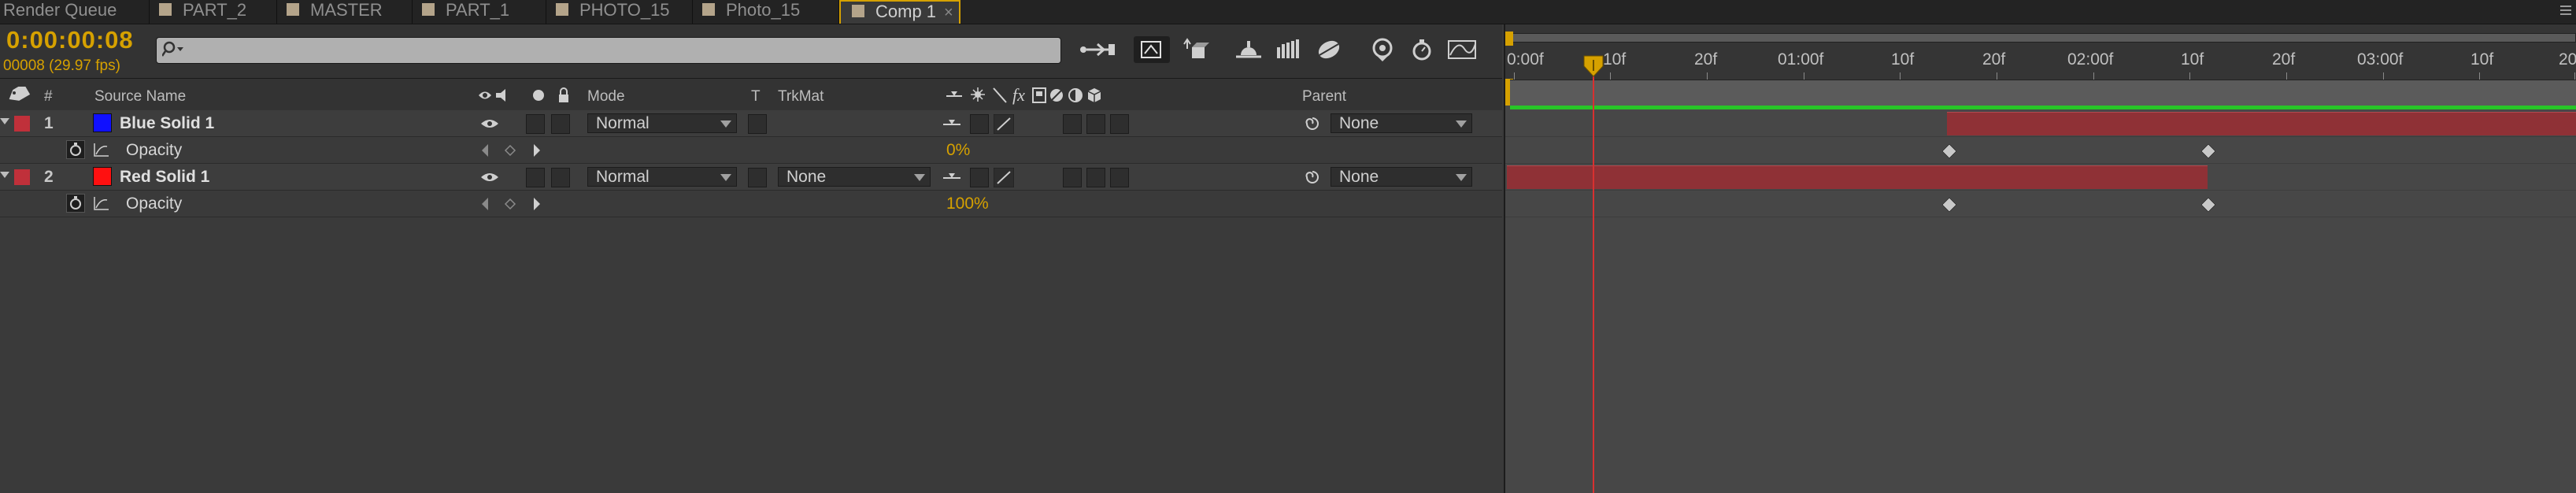 The height and width of the screenshot is (493, 2576). Describe the element at coordinates (1382, 49) in the screenshot. I see `auto-keyframe-icon` at that location.